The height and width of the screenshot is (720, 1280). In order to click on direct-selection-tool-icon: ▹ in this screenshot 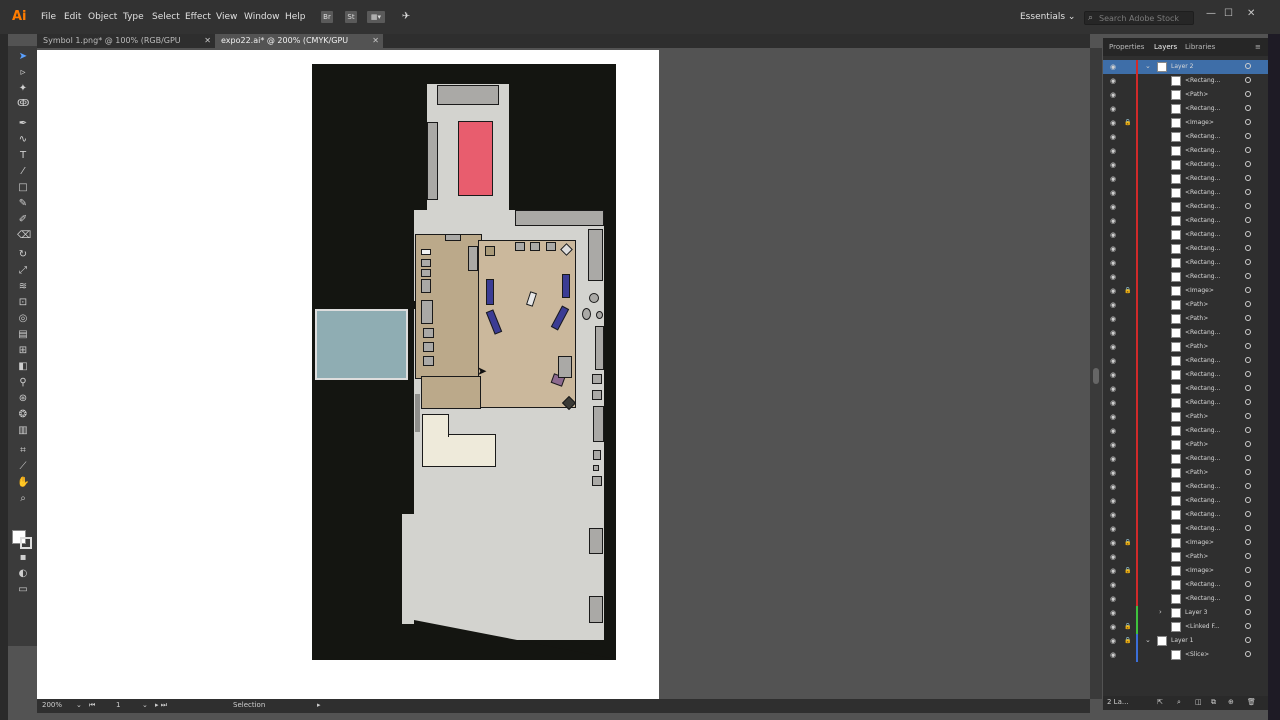, I will do `click(23, 73)`.